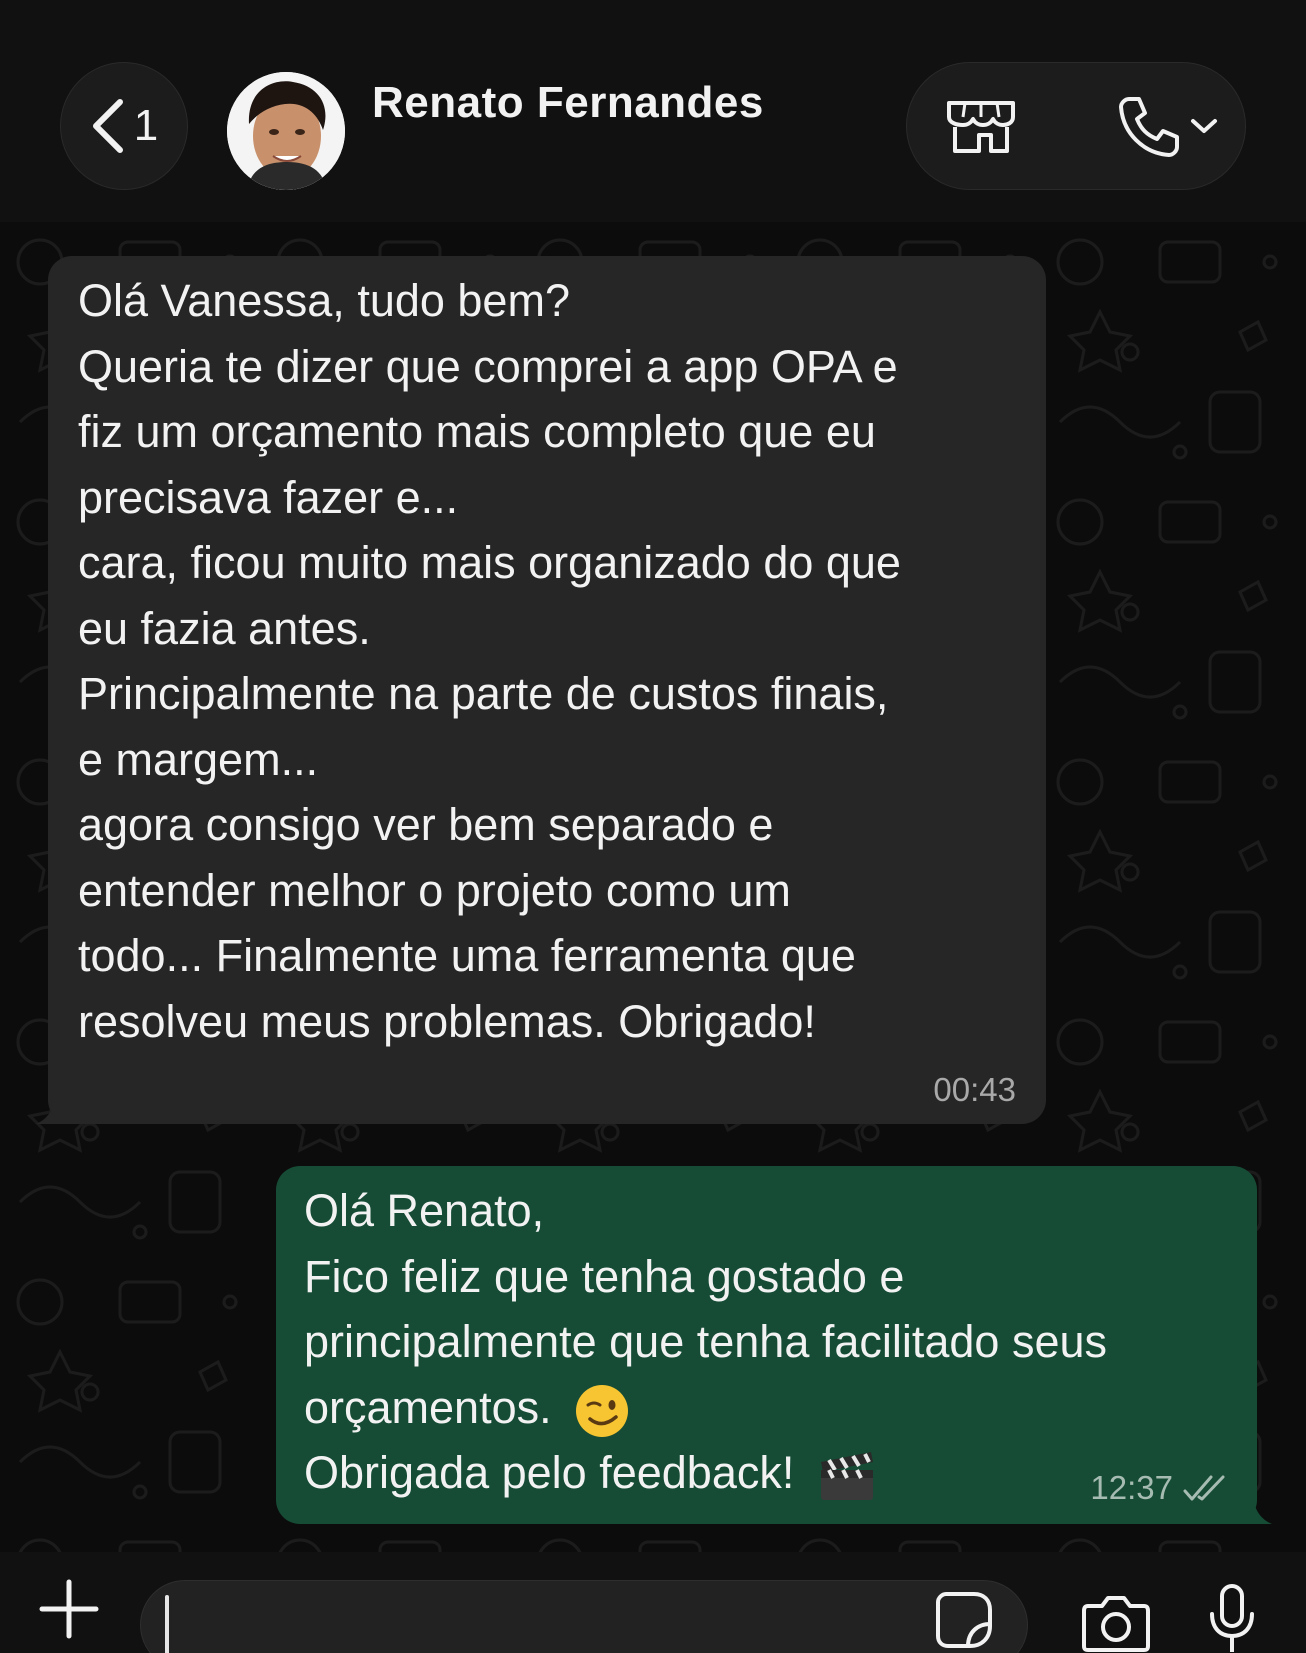 This screenshot has width=1306, height=1653. What do you see at coordinates (224, 628) in the screenshot?
I see `message-line: eu fazia antes.` at bounding box center [224, 628].